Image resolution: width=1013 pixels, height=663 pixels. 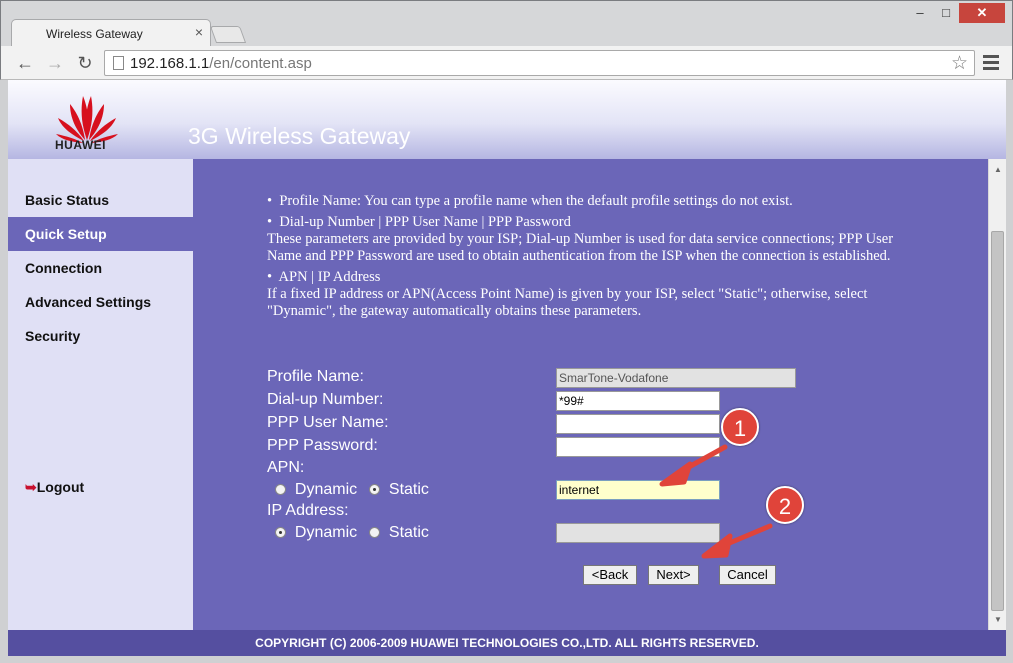 I want to click on new-tab-button, so click(x=228, y=34).